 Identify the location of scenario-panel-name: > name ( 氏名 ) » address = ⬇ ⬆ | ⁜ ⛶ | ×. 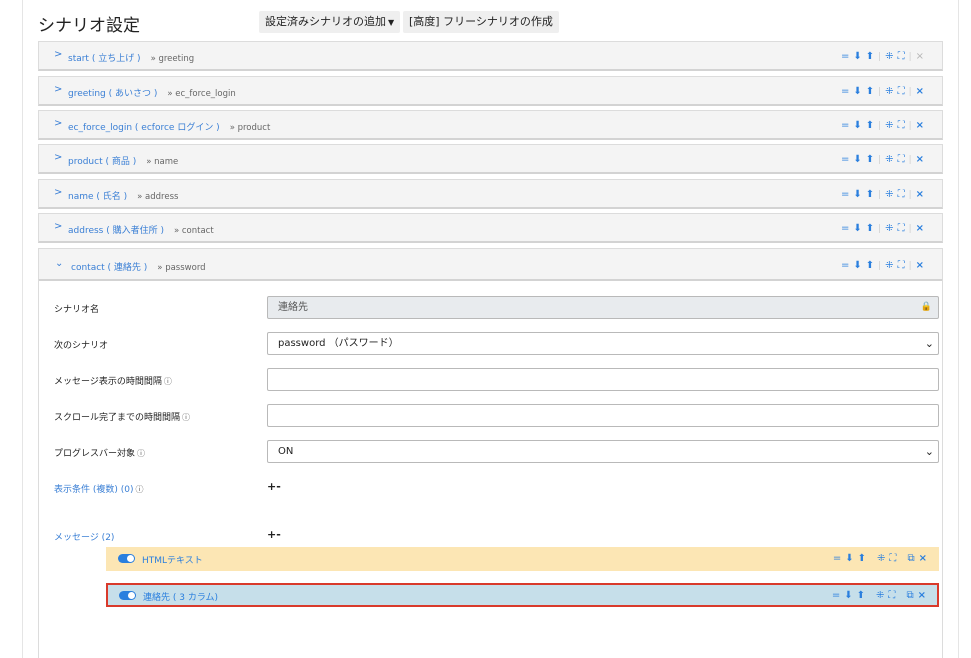
(490, 194).